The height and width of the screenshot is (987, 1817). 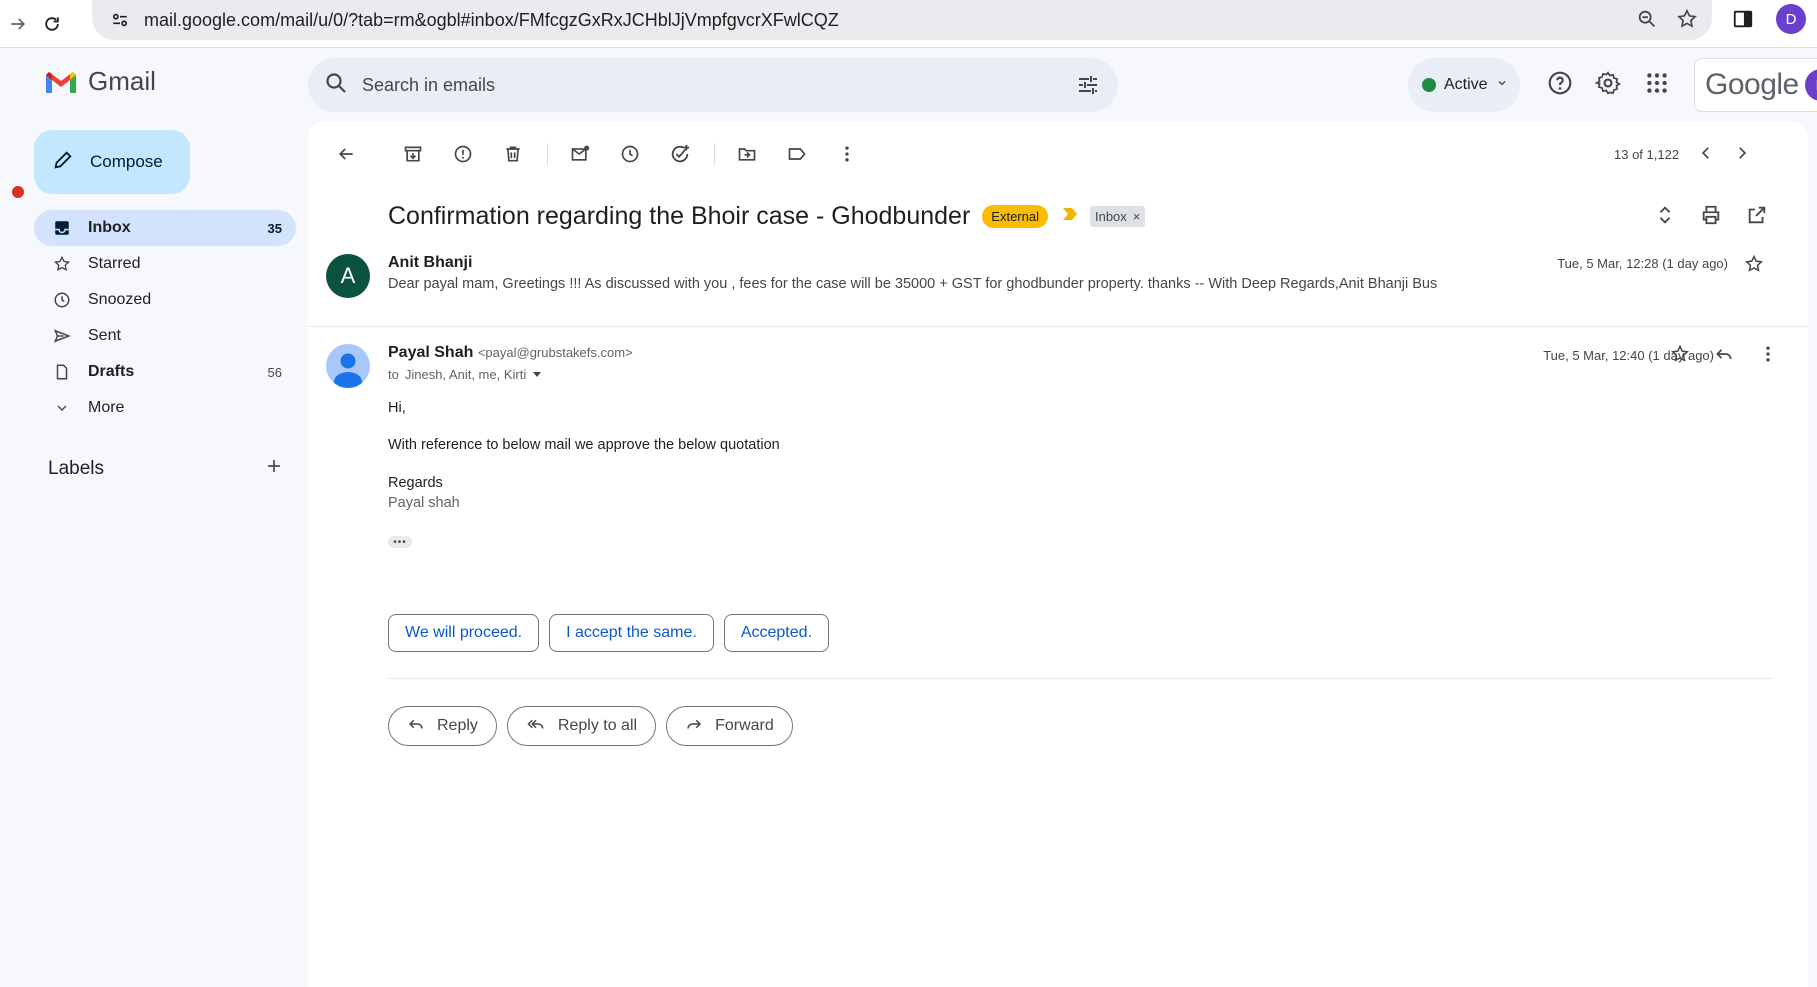 What do you see at coordinates (393, 374) in the screenshot?
I see `recipients-prefix: to` at bounding box center [393, 374].